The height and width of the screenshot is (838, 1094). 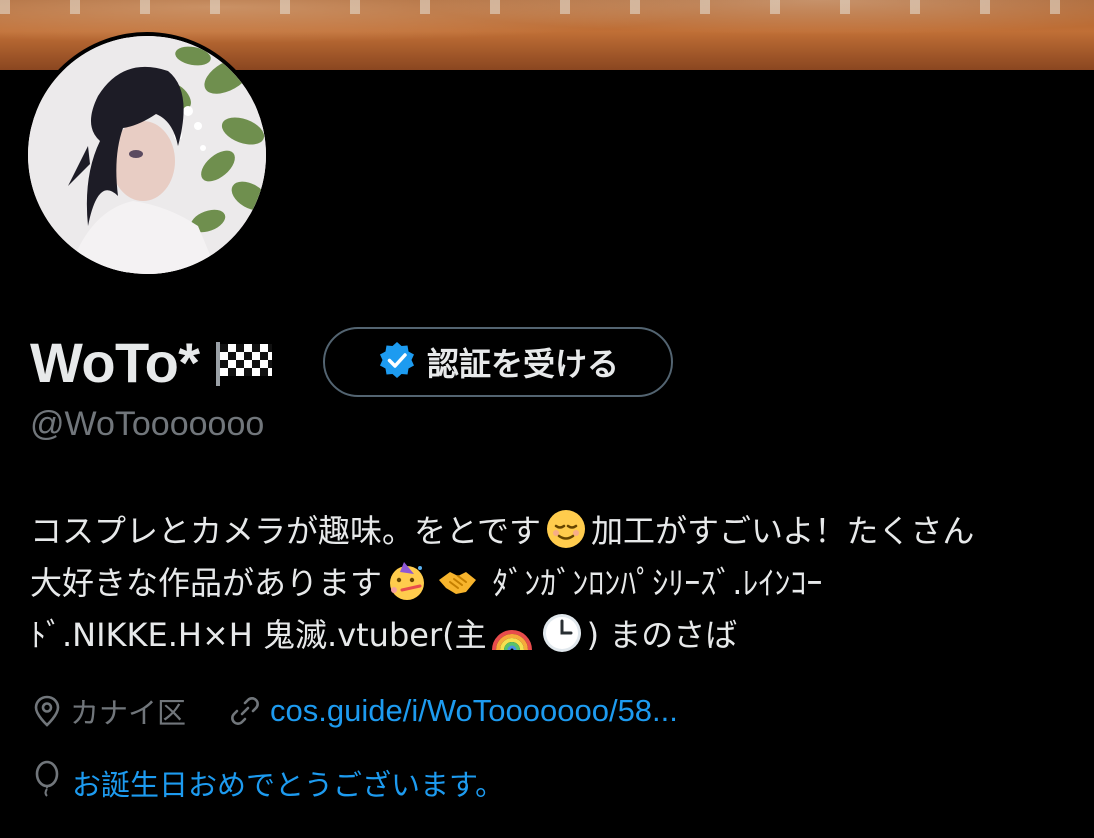 I want to click on bio-line-2: 大好きな作品があります ﾀﾞﾝｶﾞﾝﾛﾝﾊﾟｼﾘｰｽﾞ.ﾚｲﾝｺｰ, so click(x=562, y=583).